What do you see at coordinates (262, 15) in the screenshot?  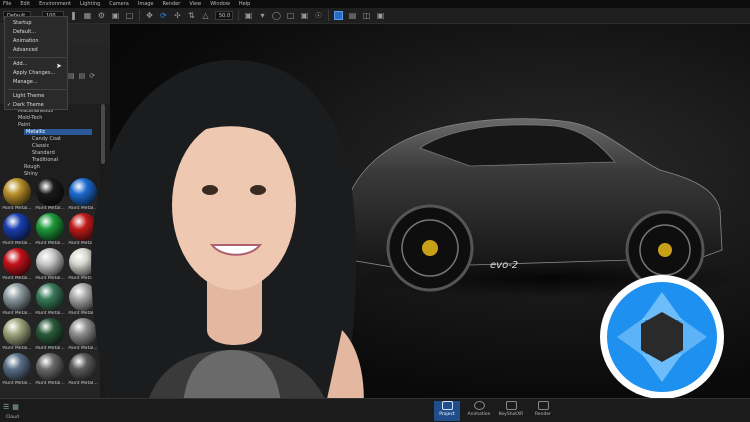 I see `chevron-down-icon: ▾` at bounding box center [262, 15].